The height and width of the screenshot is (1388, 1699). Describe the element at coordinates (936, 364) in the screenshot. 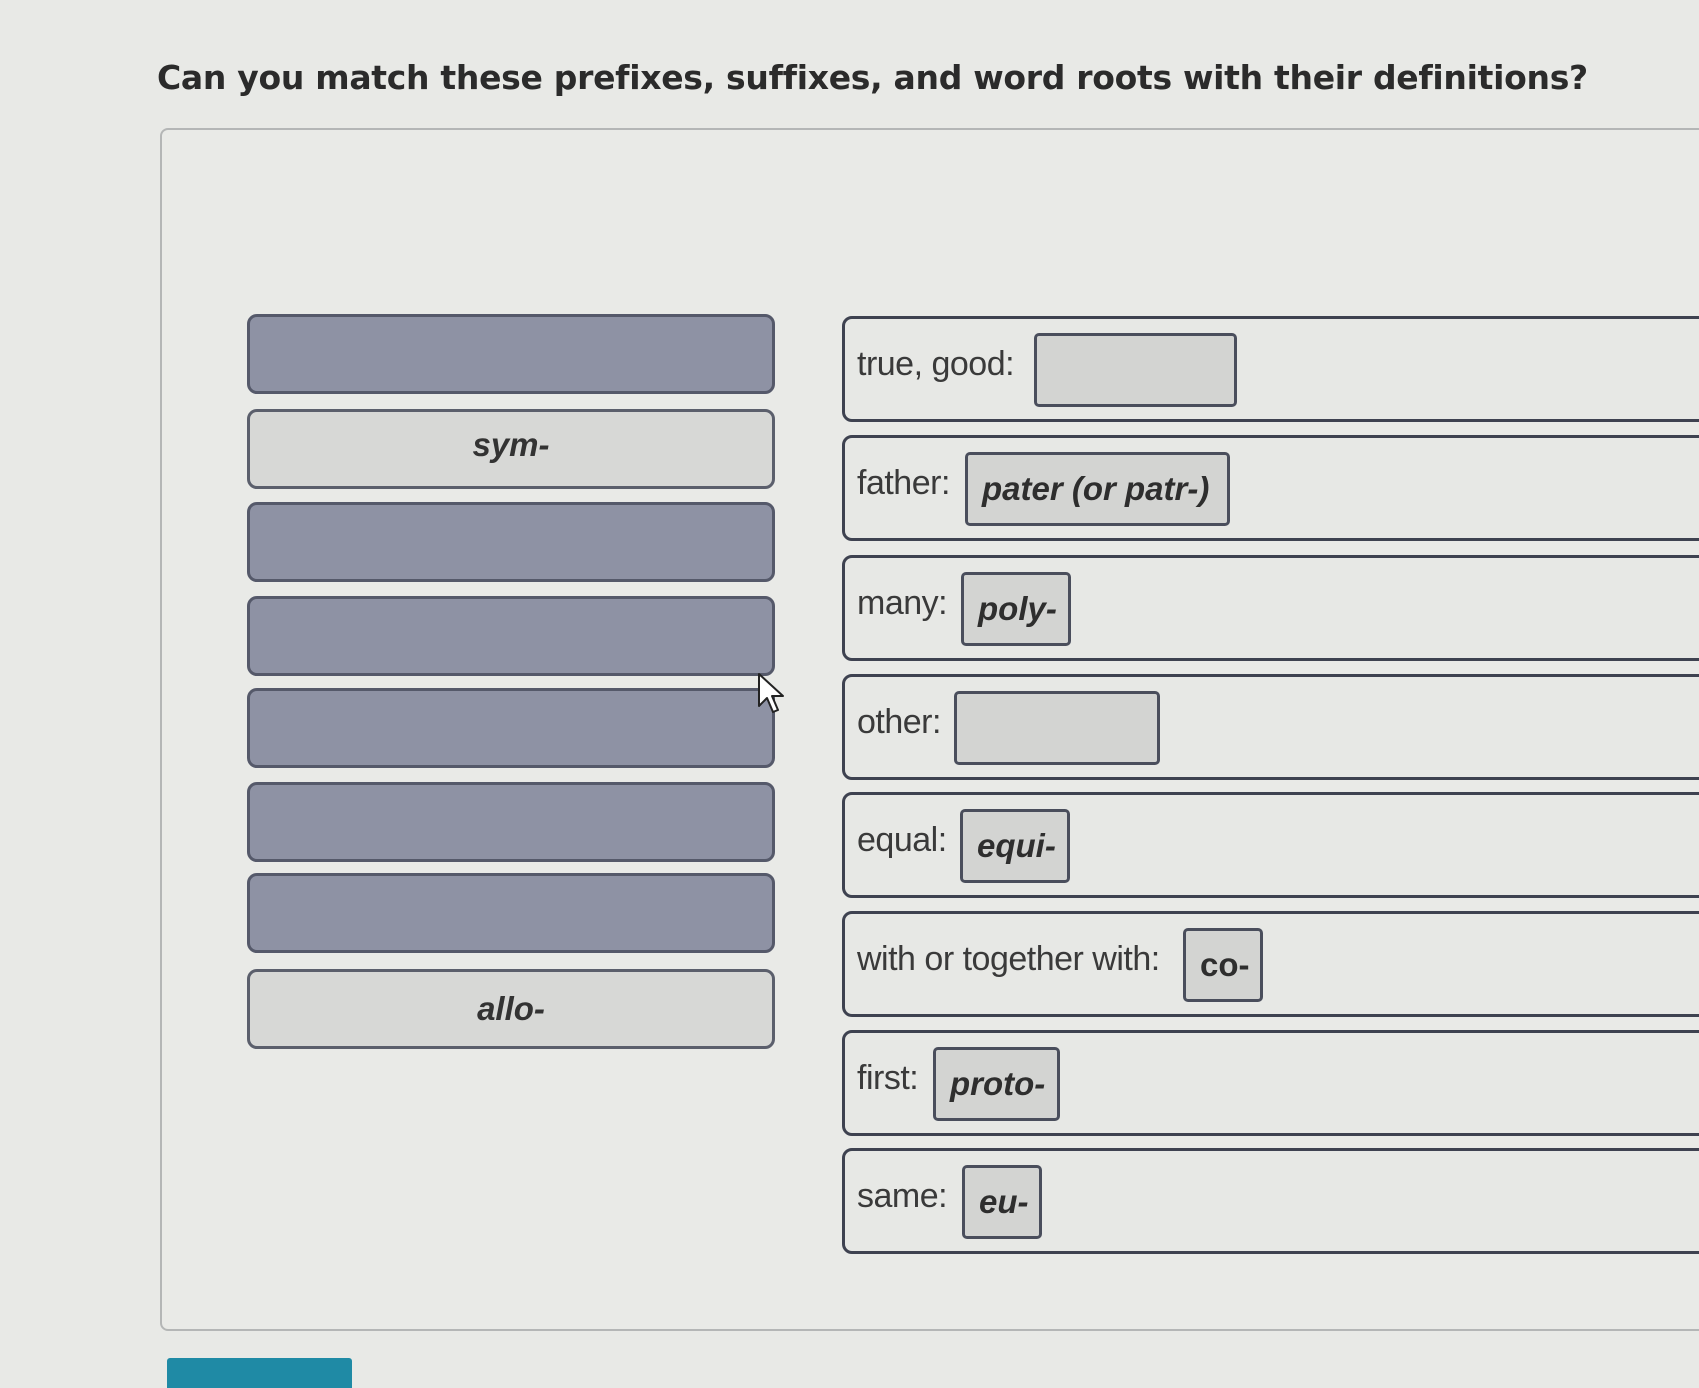

I see `definition-label: true, good:` at that location.